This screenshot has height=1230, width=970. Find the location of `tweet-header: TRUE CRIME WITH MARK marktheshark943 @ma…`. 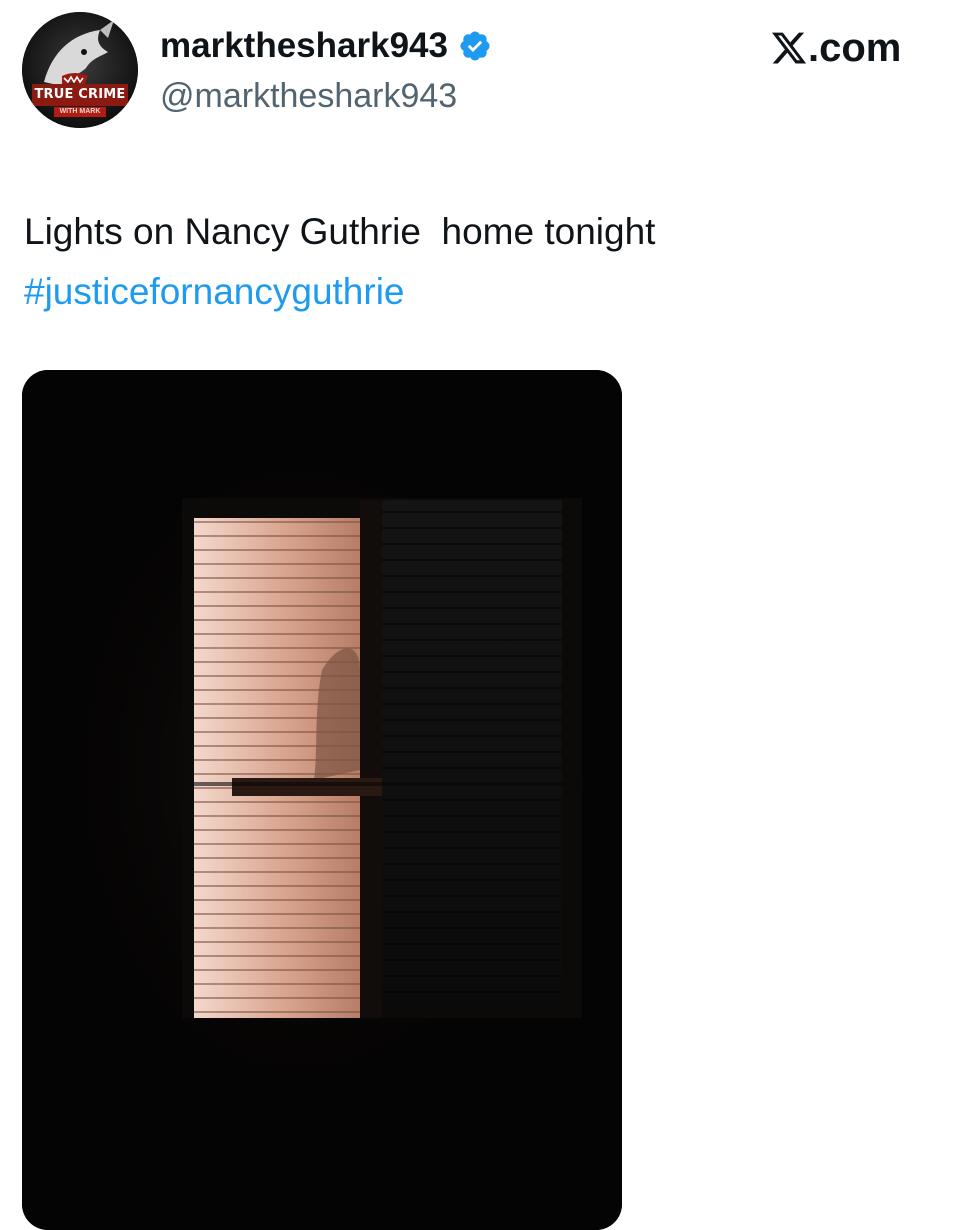

tweet-header: TRUE CRIME WITH MARK marktheshark943 @ma… is located at coordinates (485, 70).